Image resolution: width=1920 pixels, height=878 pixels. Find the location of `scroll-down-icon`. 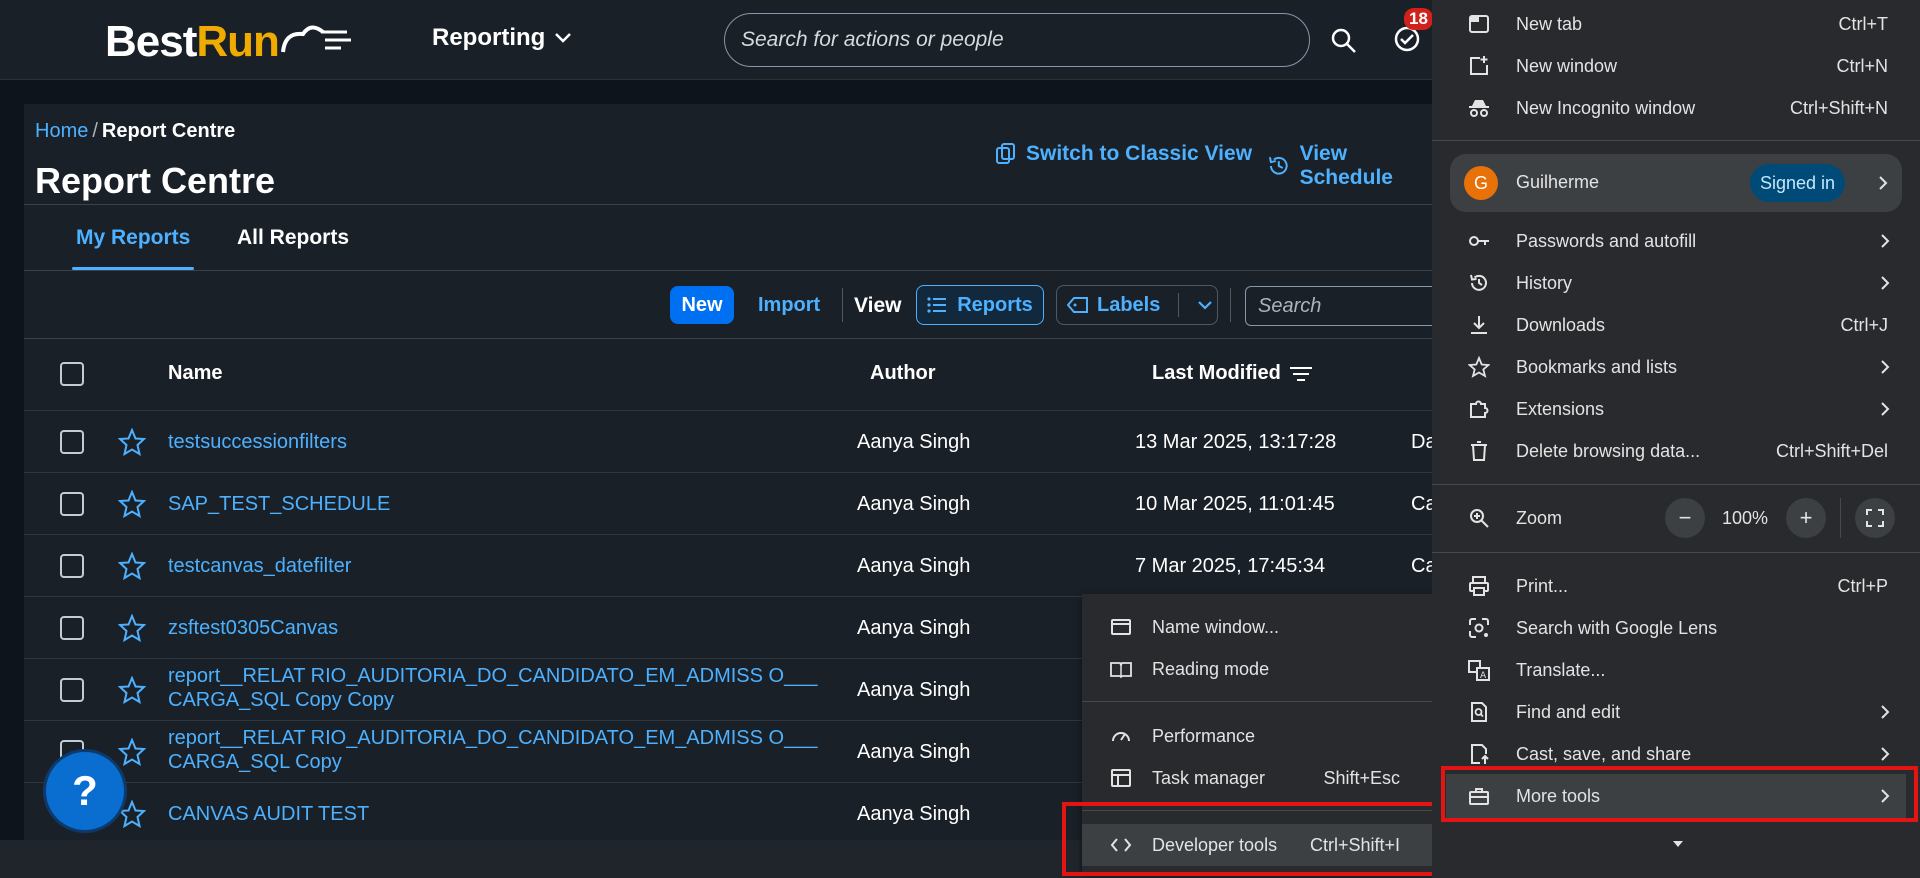

scroll-down-icon is located at coordinates (1678, 844).